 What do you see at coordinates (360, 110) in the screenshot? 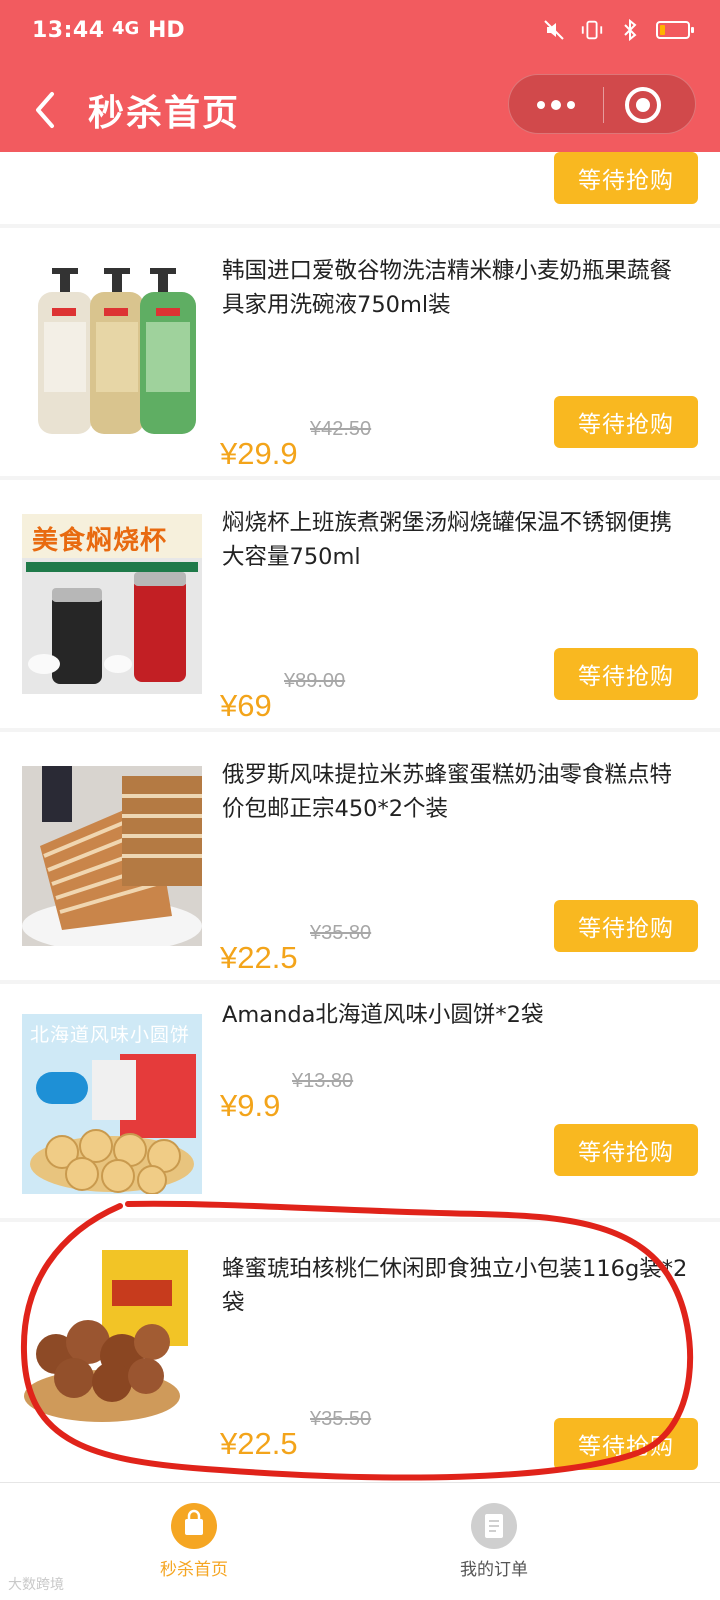
I see `nav-bar: 秒杀首页` at bounding box center [360, 110].